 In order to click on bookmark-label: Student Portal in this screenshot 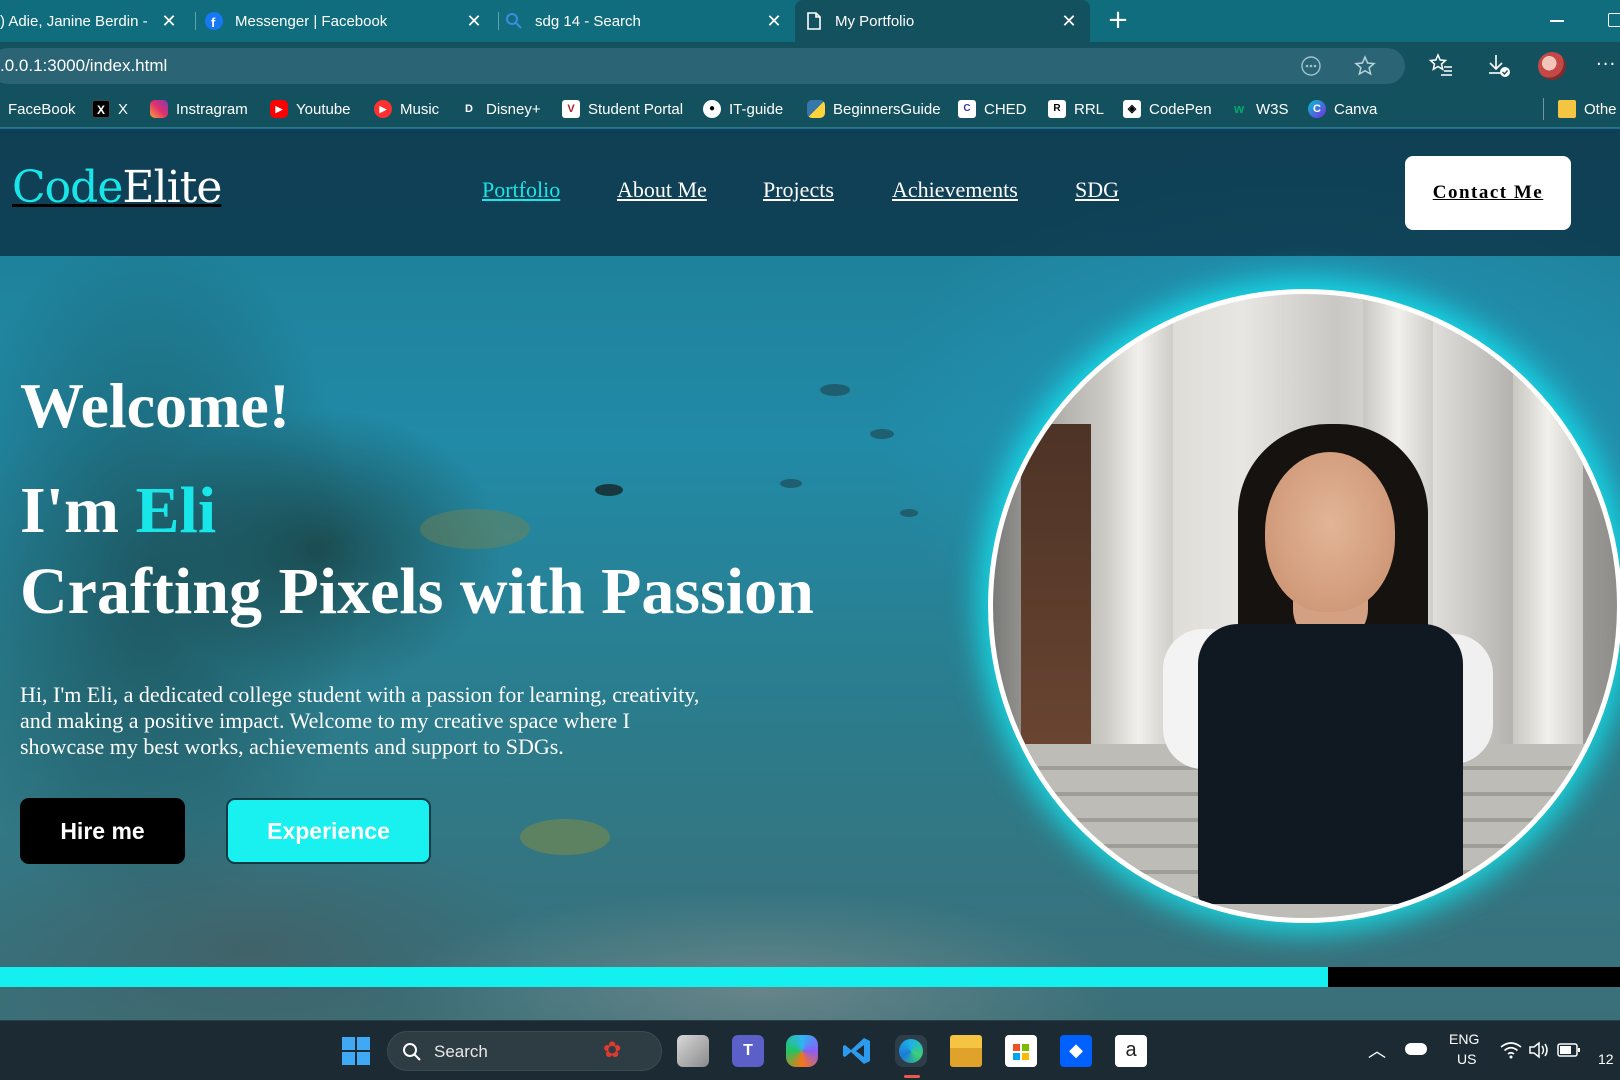, I will do `click(636, 109)`.